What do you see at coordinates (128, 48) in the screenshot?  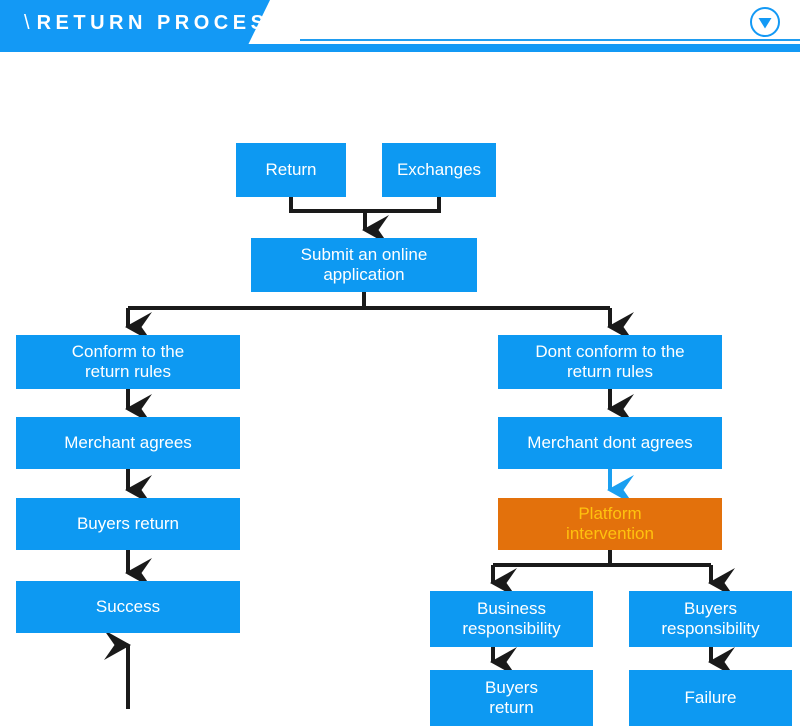 I see `header-banner-base` at bounding box center [128, 48].